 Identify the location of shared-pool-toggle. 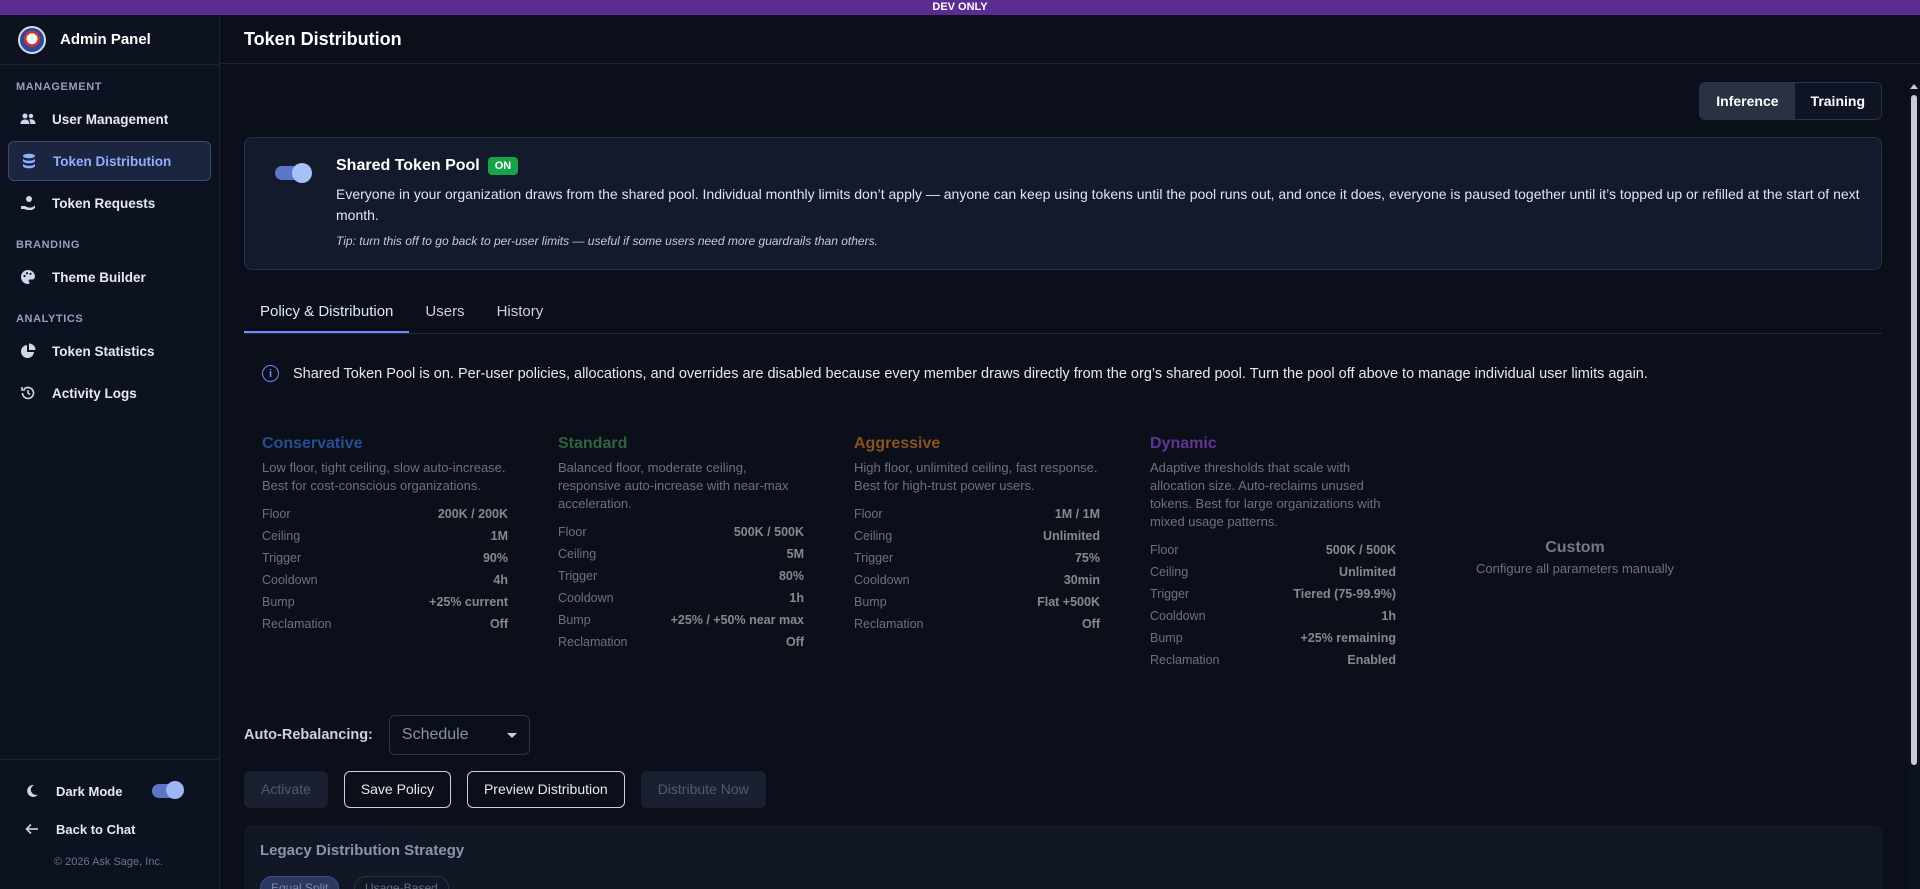
(293, 173).